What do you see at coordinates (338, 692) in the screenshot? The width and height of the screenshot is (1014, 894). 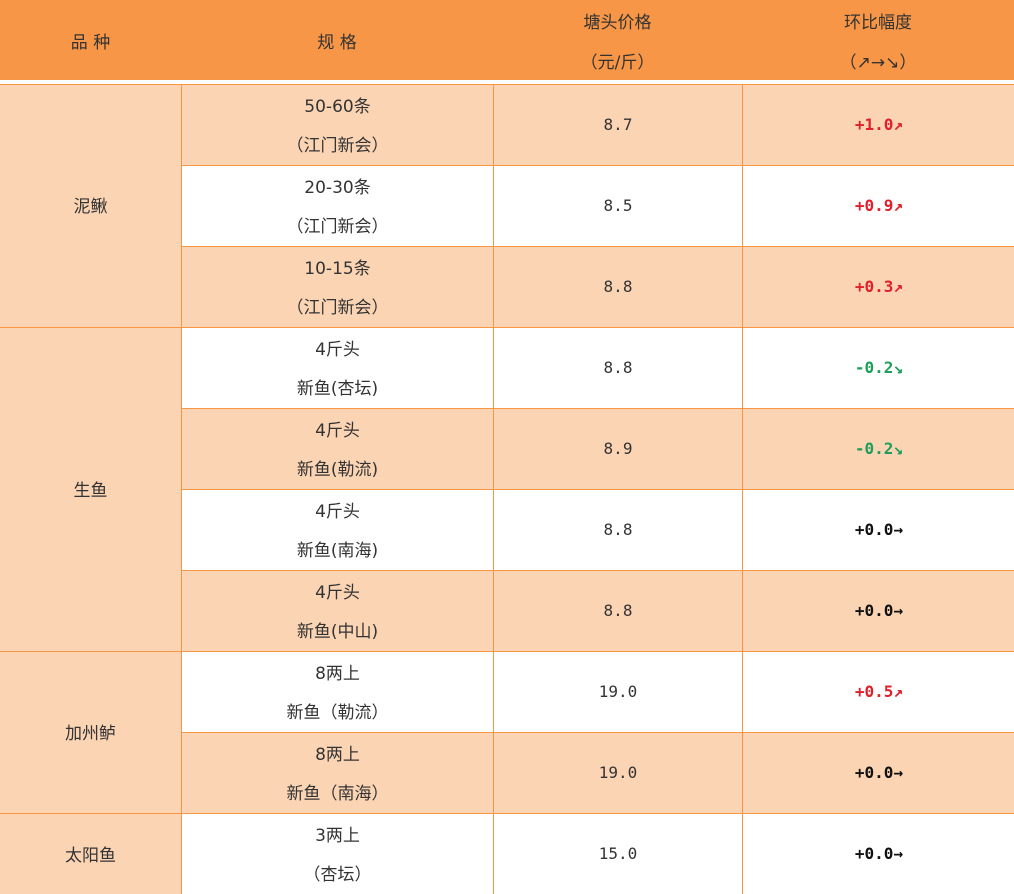 I see `spec-cell: 8两上 新鱼（勒流）` at bounding box center [338, 692].